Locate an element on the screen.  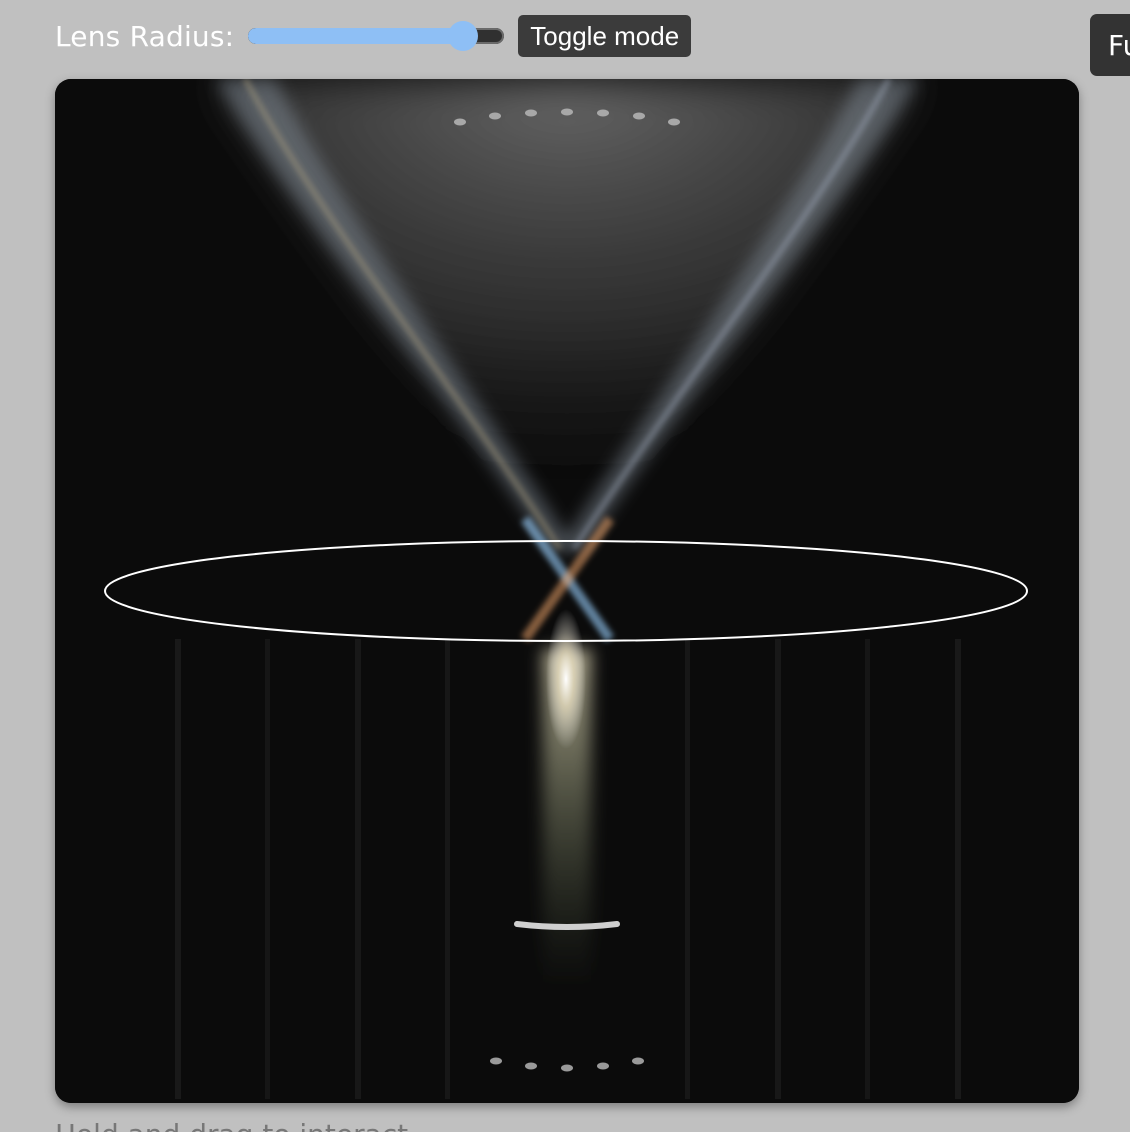
sensor-arc is located at coordinates (567, 925).